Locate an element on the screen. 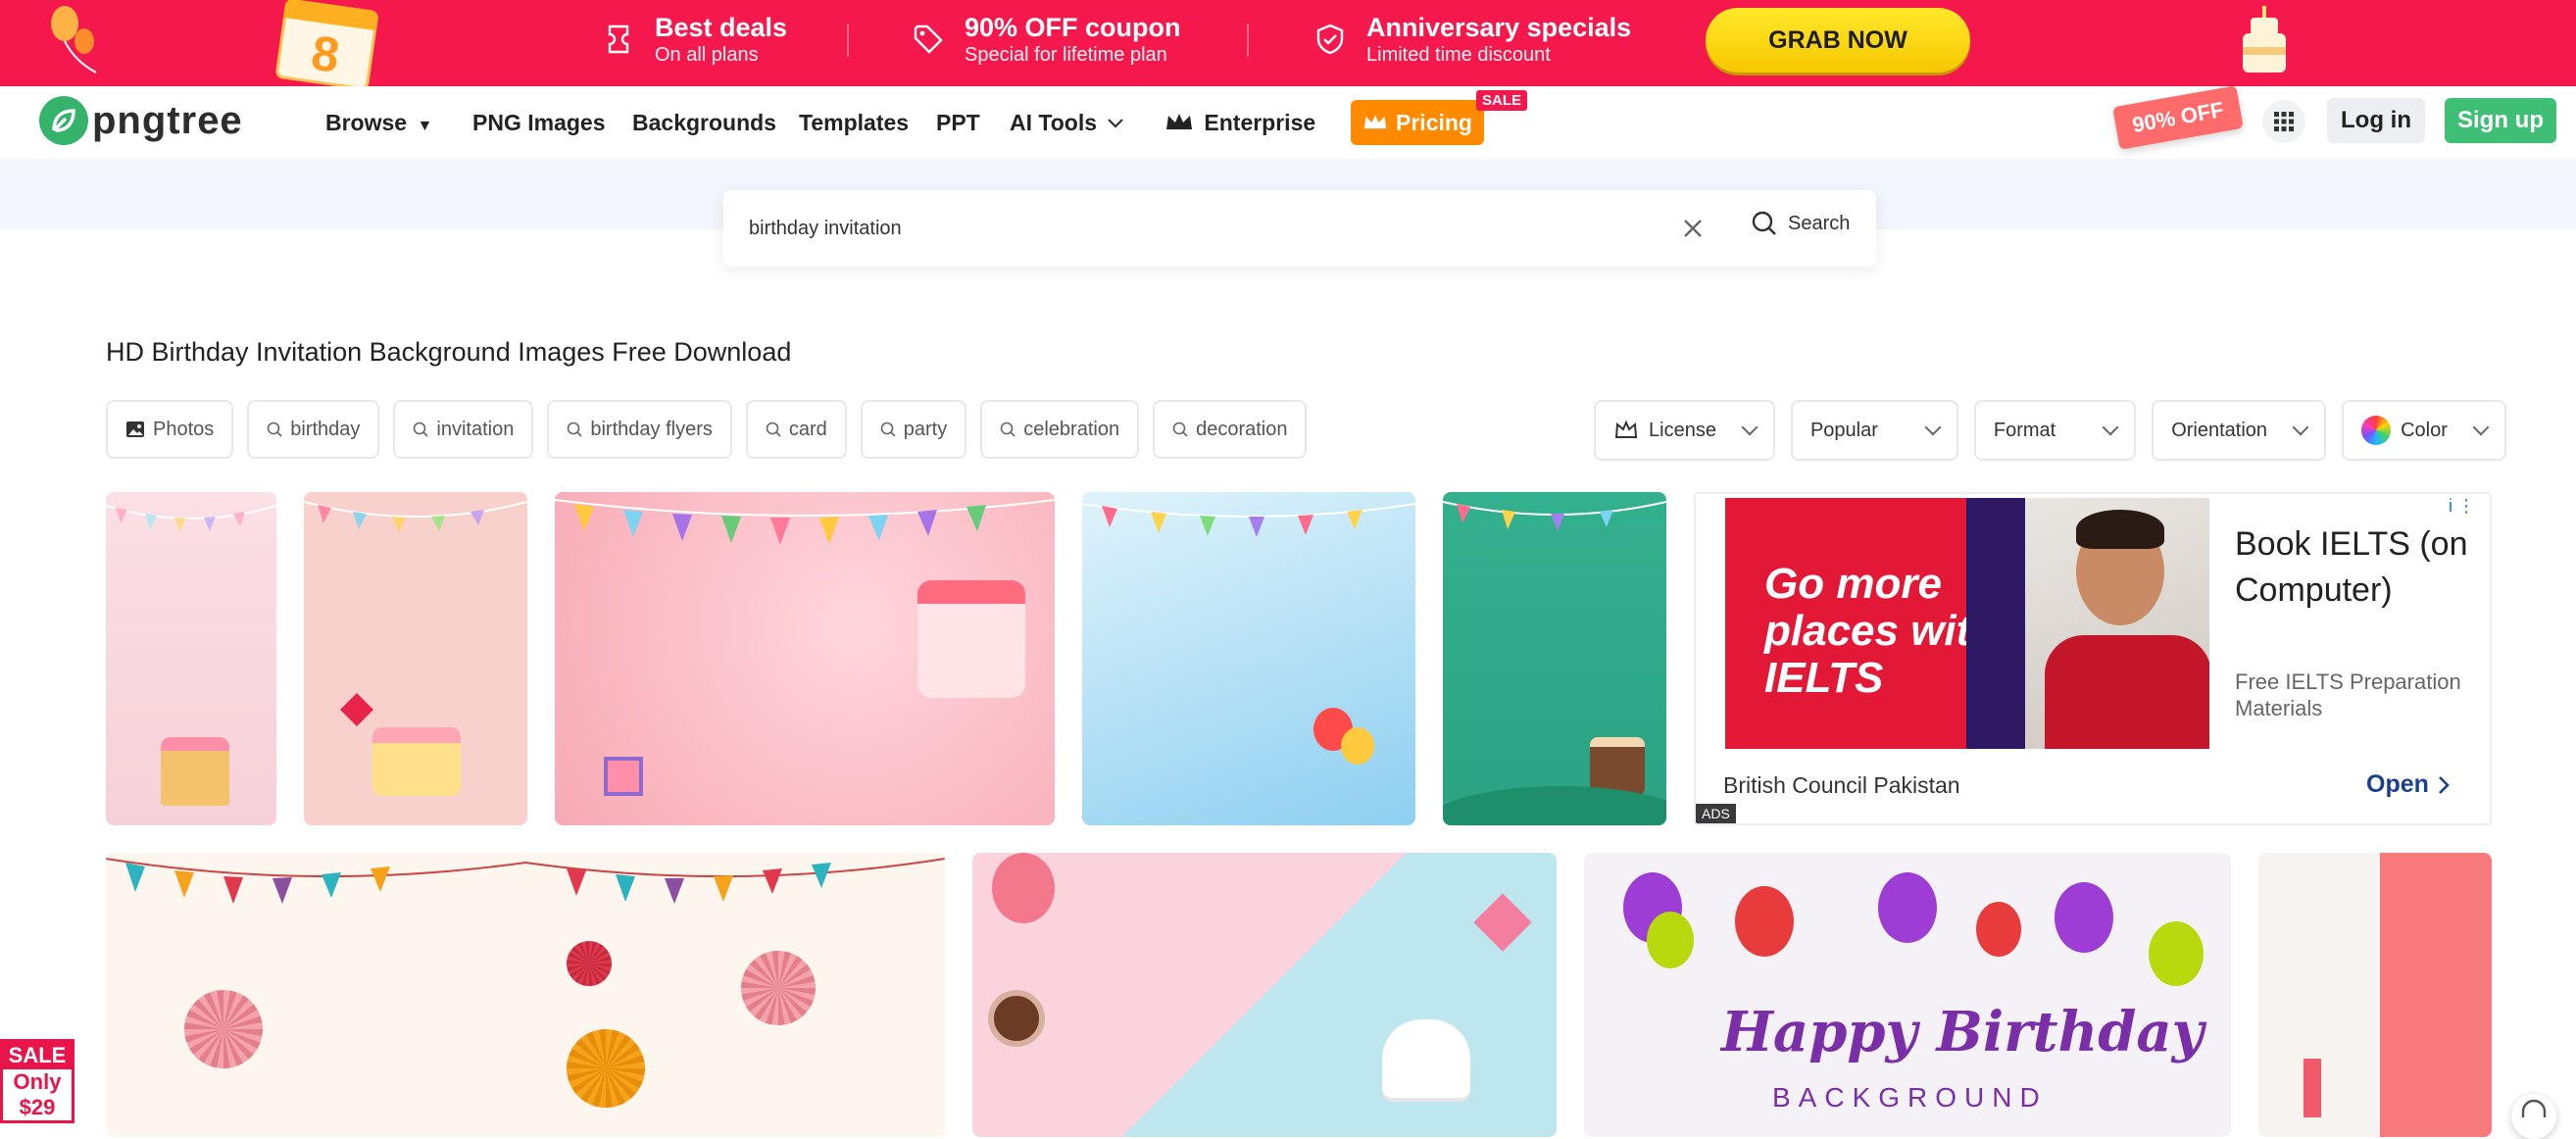  chip-label: invitation is located at coordinates (475, 429).